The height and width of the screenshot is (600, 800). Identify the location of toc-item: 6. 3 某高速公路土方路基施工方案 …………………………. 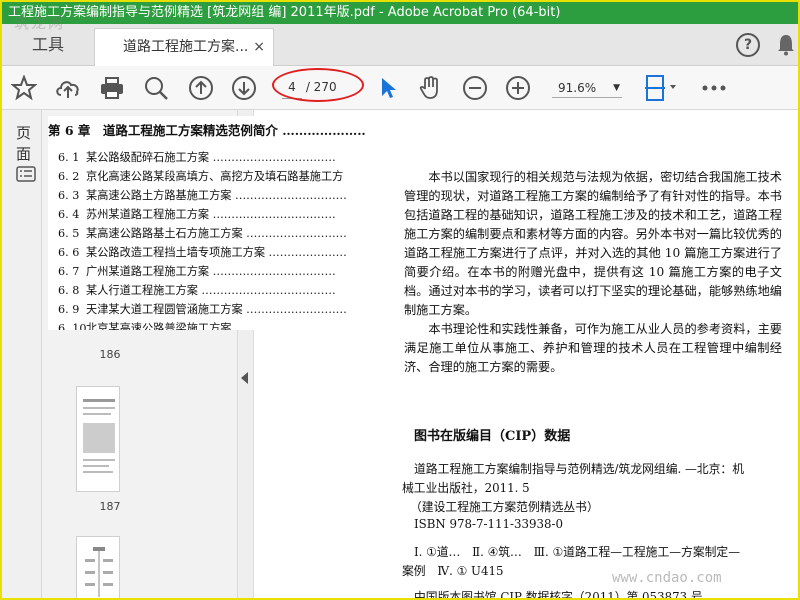
(202, 195).